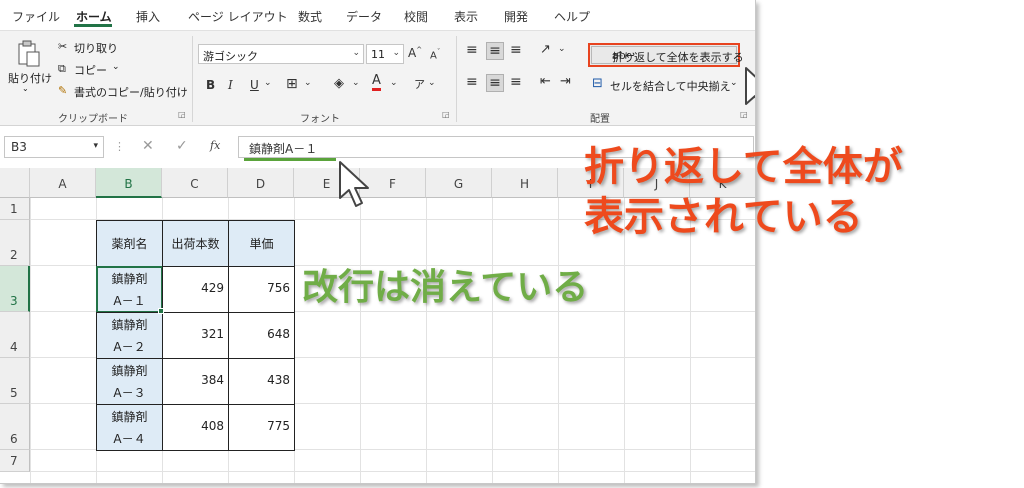 The image size is (1024, 488). Describe the element at coordinates (63, 183) in the screenshot. I see `column-header: A` at that location.